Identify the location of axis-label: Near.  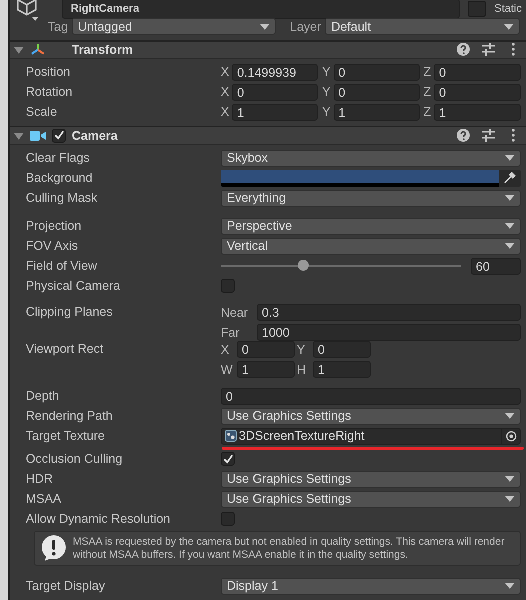
(235, 313).